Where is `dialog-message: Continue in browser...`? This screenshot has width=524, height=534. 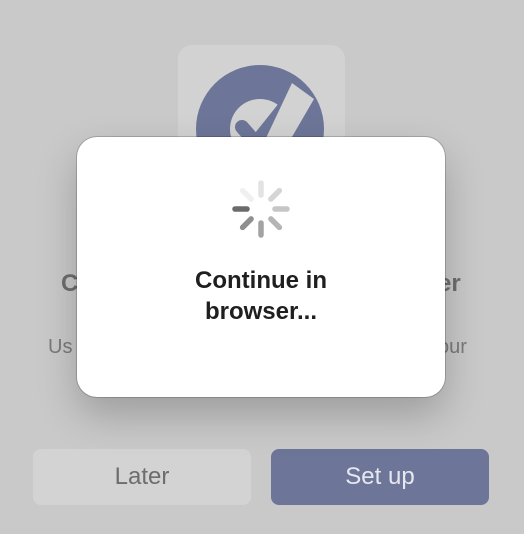
dialog-message: Continue in browser... is located at coordinates (261, 296).